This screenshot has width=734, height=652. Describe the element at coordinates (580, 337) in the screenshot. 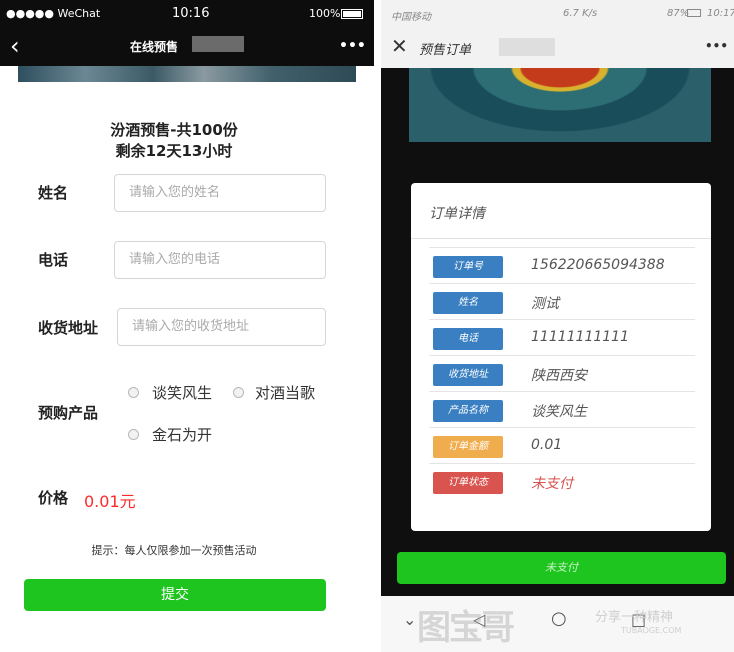

I see `field-value: 11111111111` at that location.